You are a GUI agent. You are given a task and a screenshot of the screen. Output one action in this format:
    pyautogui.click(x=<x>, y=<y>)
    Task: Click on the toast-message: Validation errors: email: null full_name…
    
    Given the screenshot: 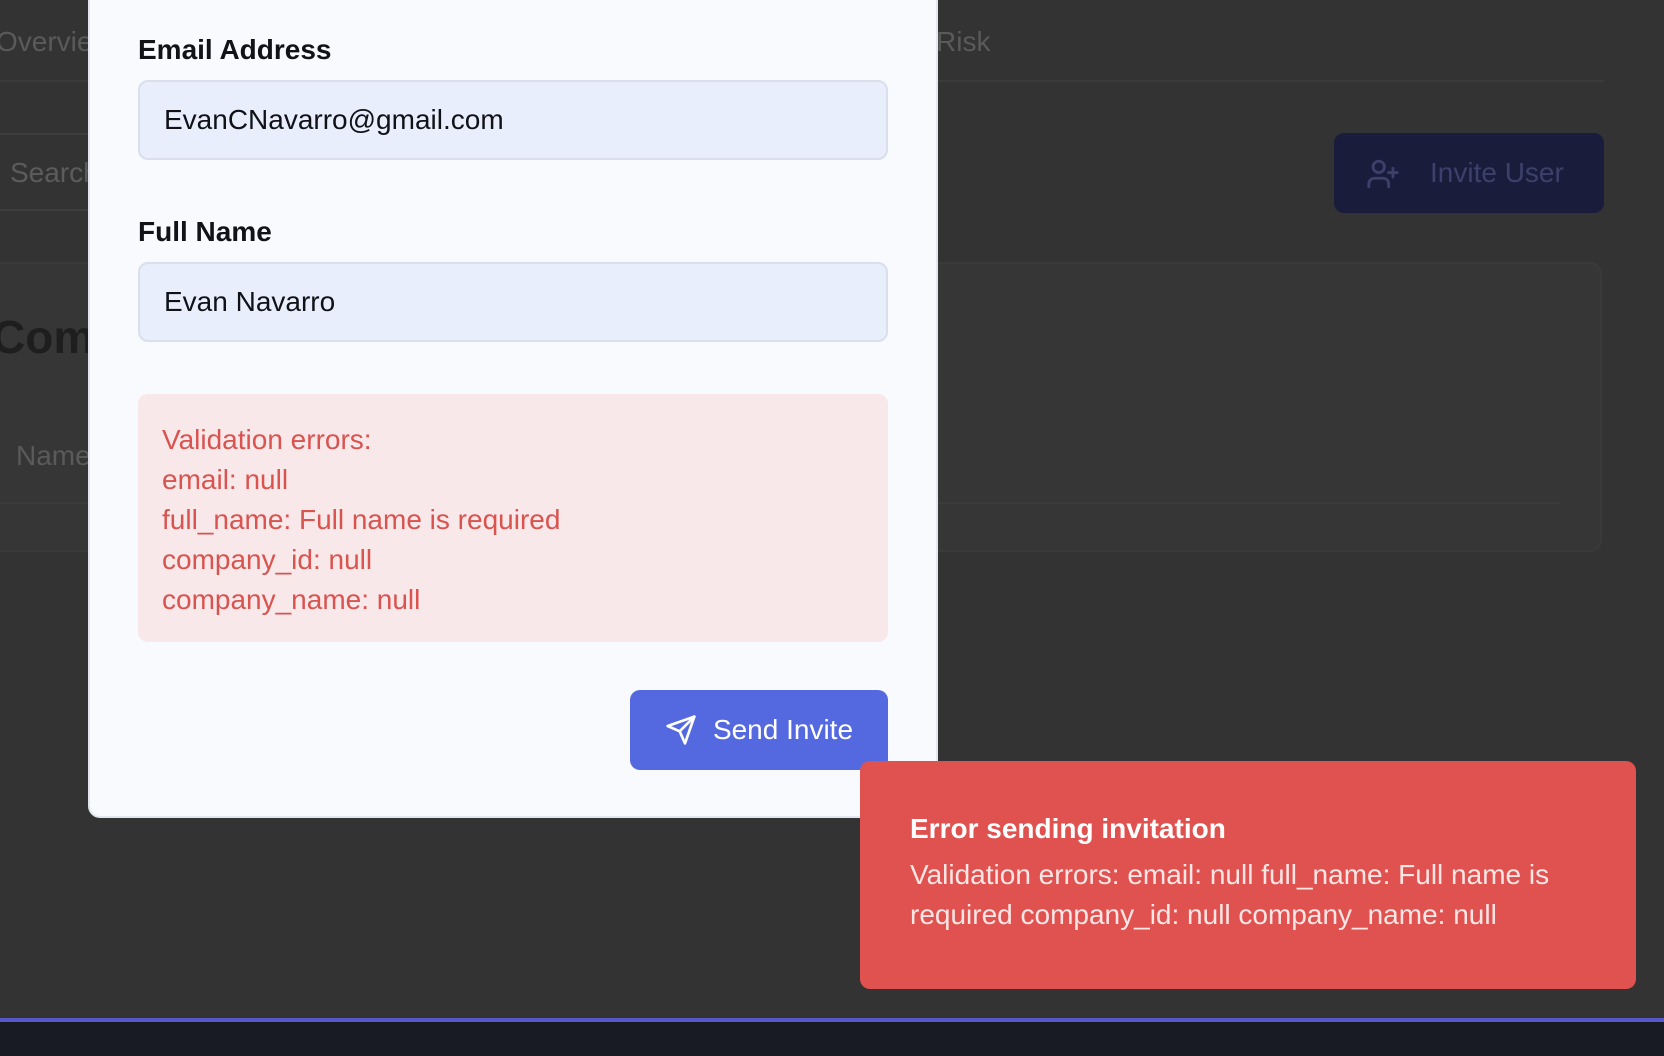 What is the action you would take?
    pyautogui.click(x=1230, y=894)
    